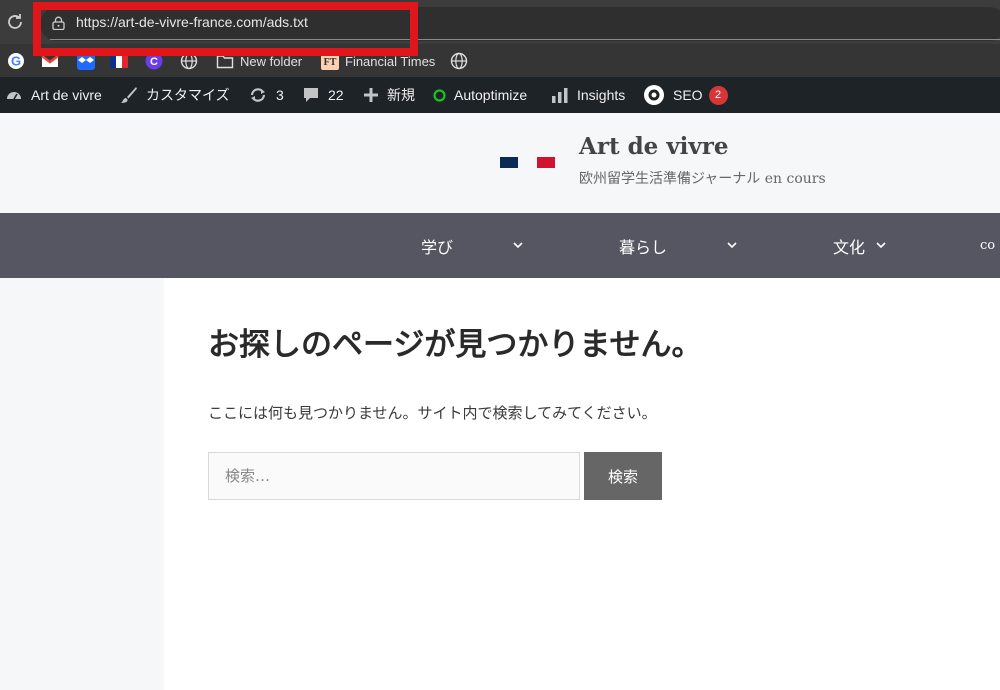  What do you see at coordinates (82, 484) in the screenshot?
I see `left-sidebar` at bounding box center [82, 484].